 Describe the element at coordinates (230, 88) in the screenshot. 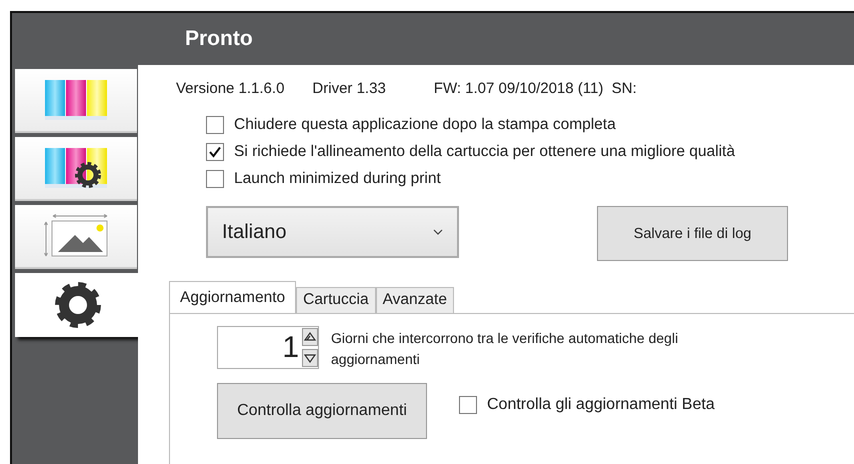

I see `version-info: Versione 1.1.6.0` at that location.